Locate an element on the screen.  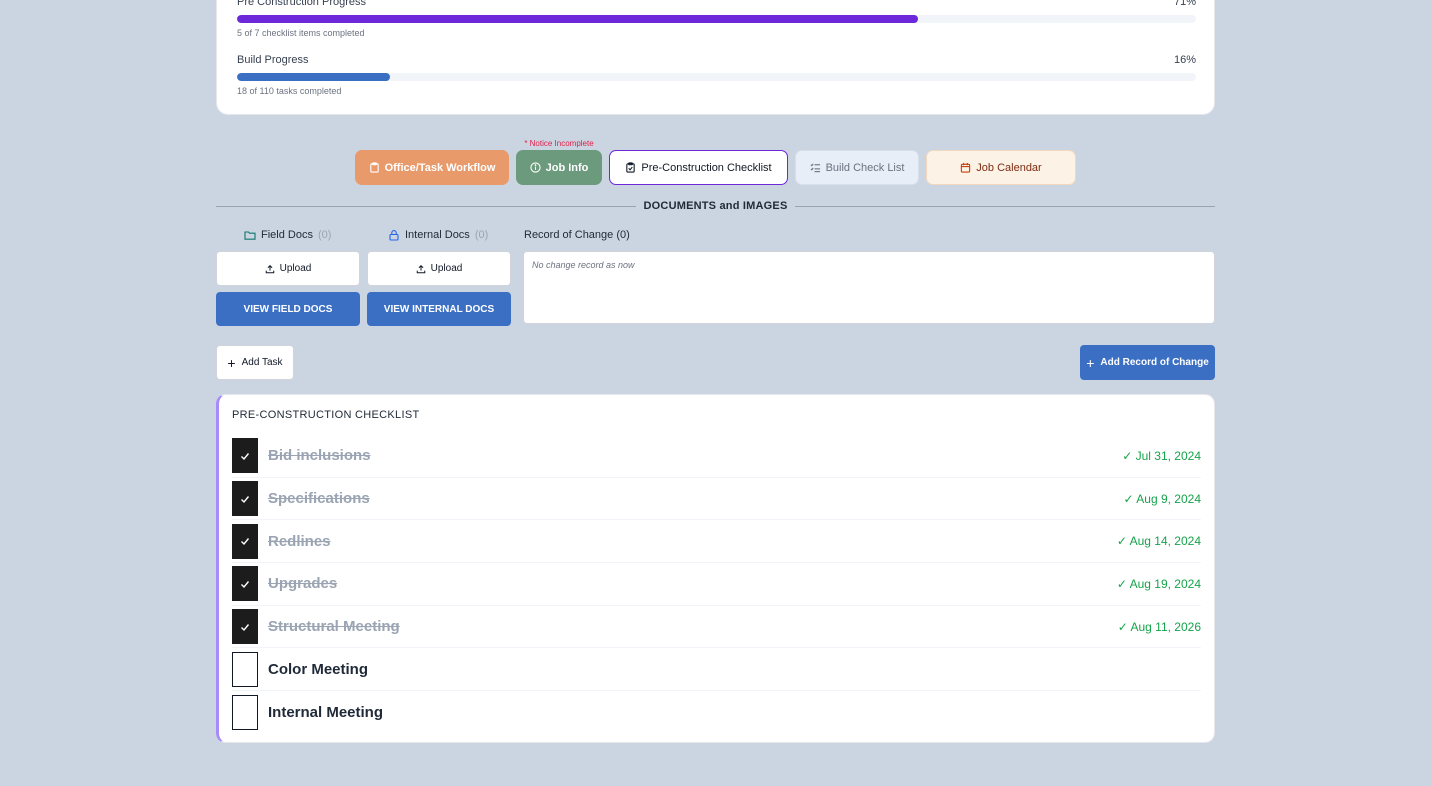
internal-docs-upload-button: Upload is located at coordinates (439, 268).